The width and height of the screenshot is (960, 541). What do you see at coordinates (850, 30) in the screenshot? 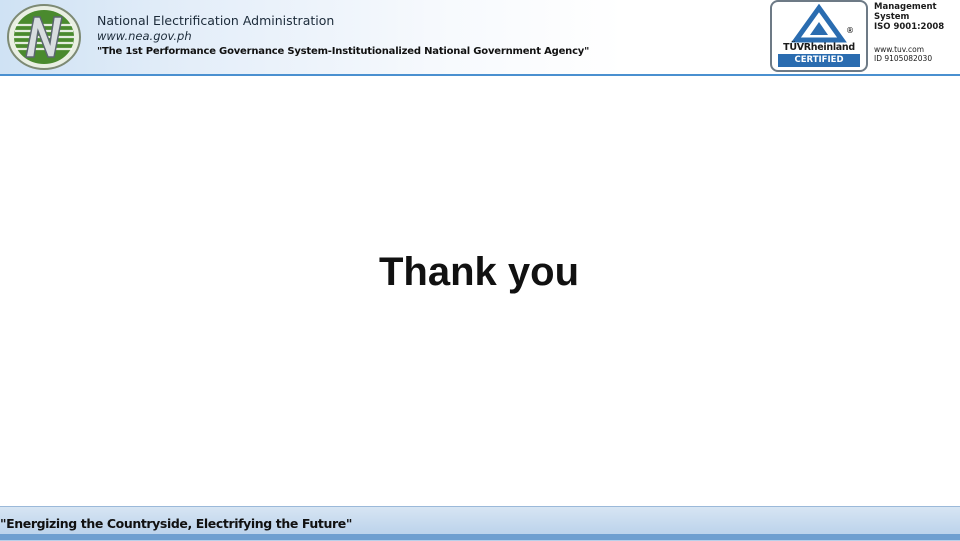
I see `registered-mark: ®` at bounding box center [850, 30].